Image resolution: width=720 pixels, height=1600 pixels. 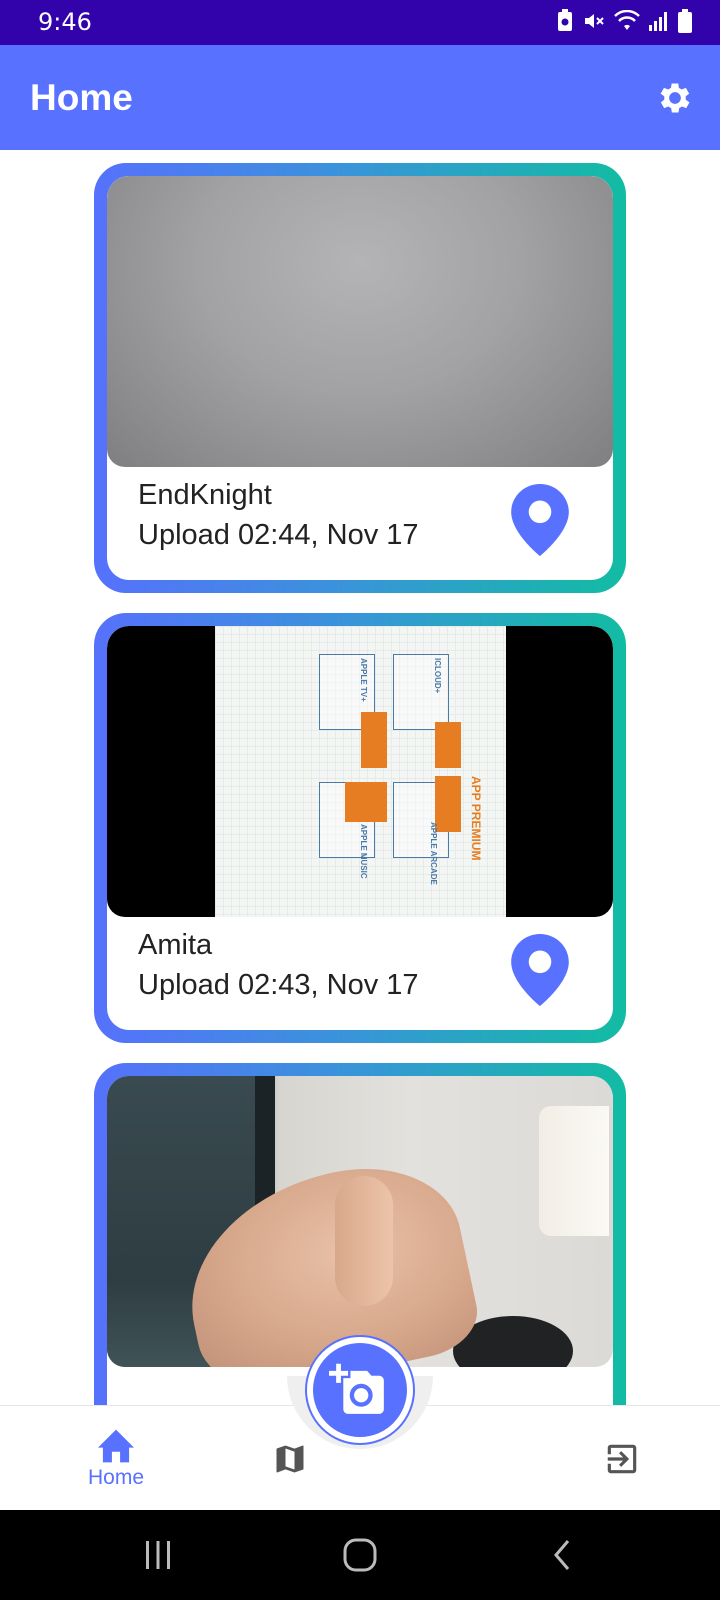 What do you see at coordinates (363, 680) in the screenshot?
I see `doc-label: APPLE TV+` at bounding box center [363, 680].